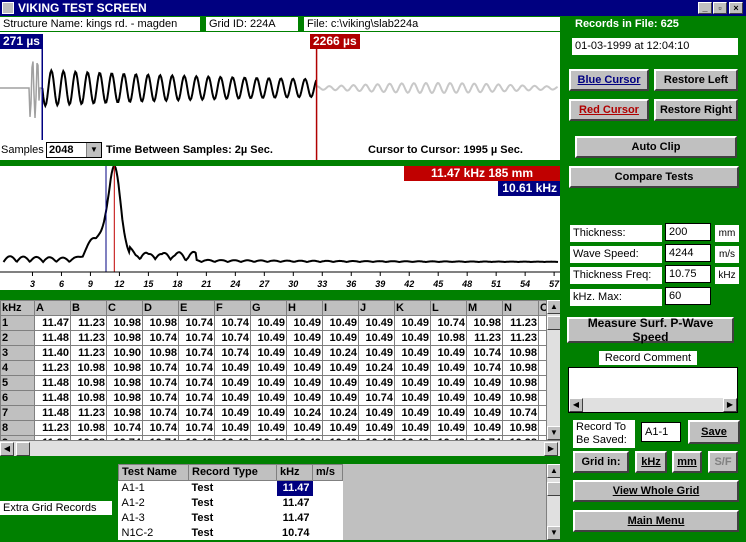 The width and height of the screenshot is (746, 542). What do you see at coordinates (601, 462) in the screenshot?
I see `grid-in-label-button: Grid in:` at bounding box center [601, 462].